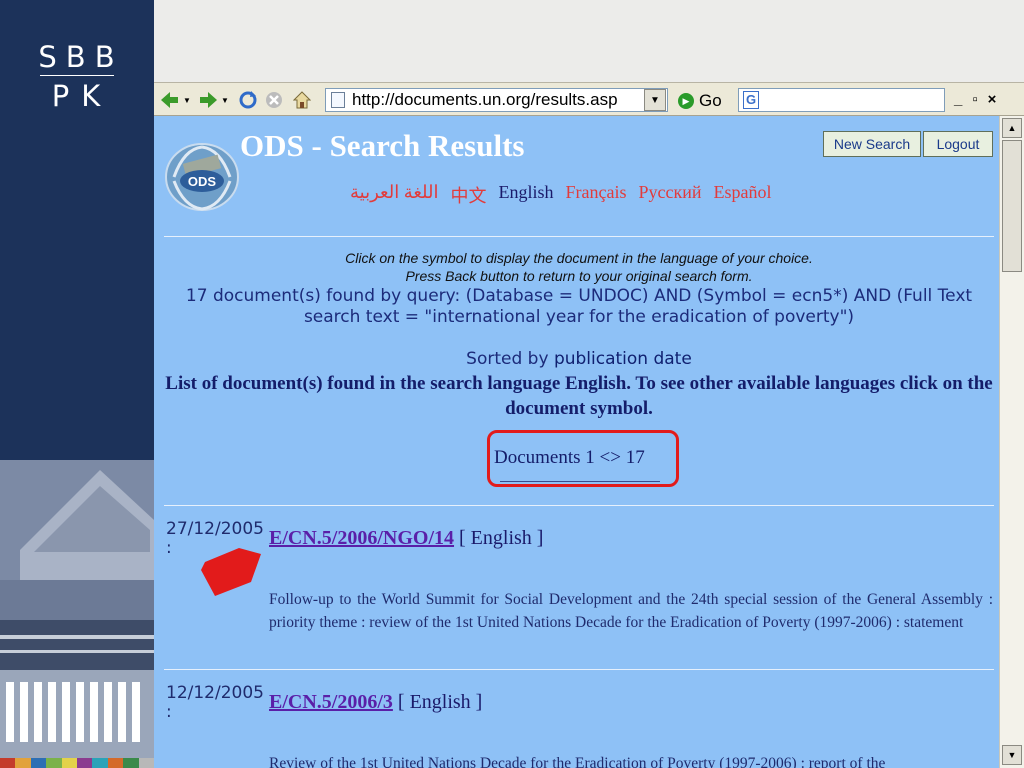 The image size is (1024, 768). What do you see at coordinates (231, 572) in the screenshot?
I see `red-arrow-pointer` at bounding box center [231, 572].